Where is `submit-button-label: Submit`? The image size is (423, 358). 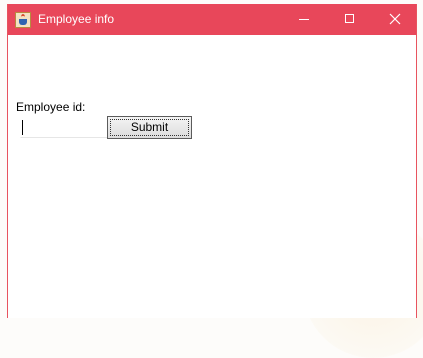 submit-button-label: Submit is located at coordinates (149, 127).